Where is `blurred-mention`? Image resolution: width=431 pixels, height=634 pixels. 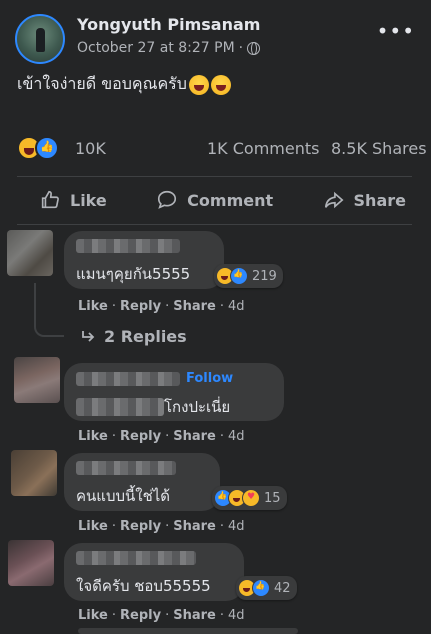 blurred-mention is located at coordinates (120, 407).